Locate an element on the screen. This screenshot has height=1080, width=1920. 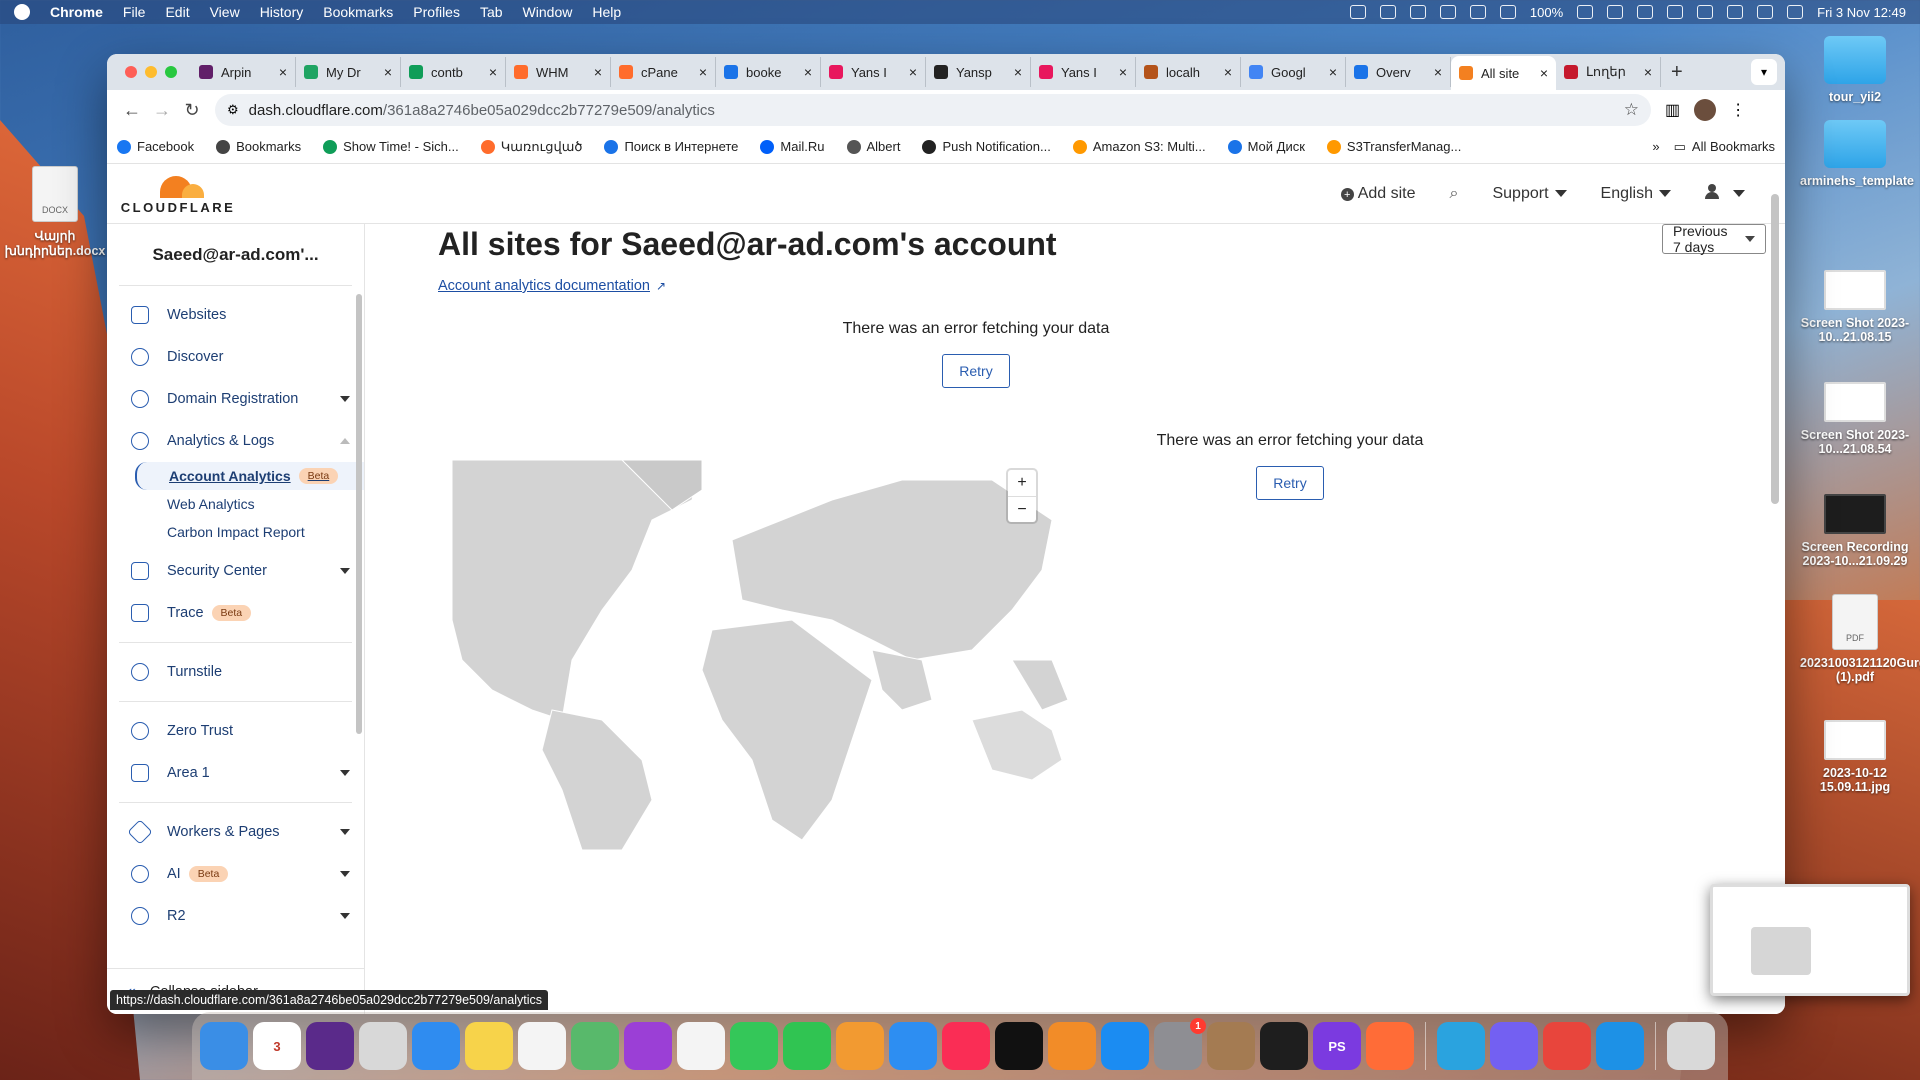
sidebar-item-zero-trust: Zero Trust is located at coordinates (235, 731).